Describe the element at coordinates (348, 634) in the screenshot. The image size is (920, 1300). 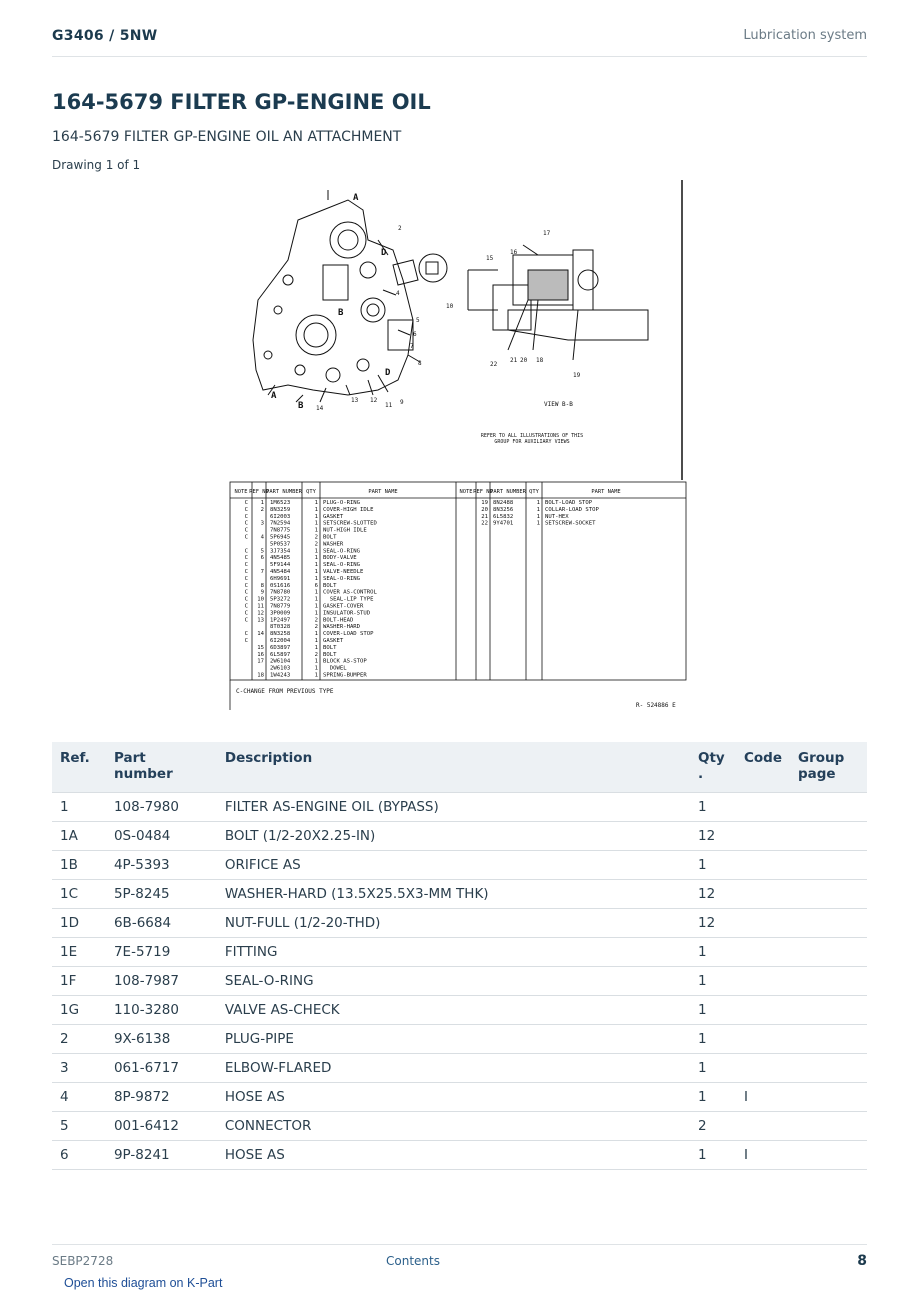
I see `diagram-row-cell: COVER-LOAD STOP` at that location.